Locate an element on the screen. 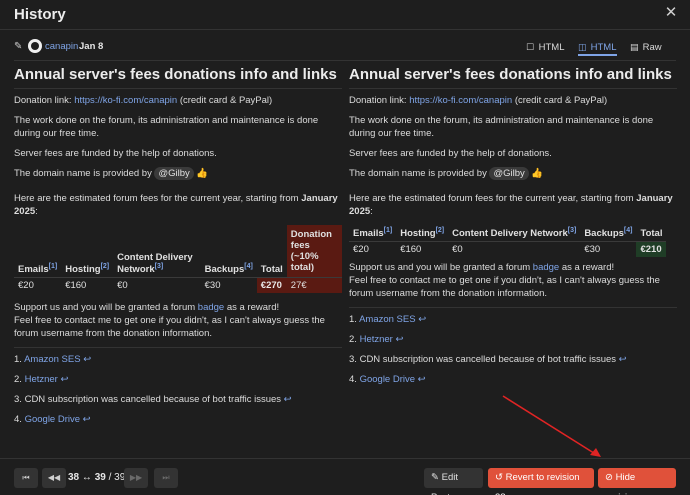 The width and height of the screenshot is (690, 495). table-row: €20 €160 €0 €30 €210 is located at coordinates (508, 249).